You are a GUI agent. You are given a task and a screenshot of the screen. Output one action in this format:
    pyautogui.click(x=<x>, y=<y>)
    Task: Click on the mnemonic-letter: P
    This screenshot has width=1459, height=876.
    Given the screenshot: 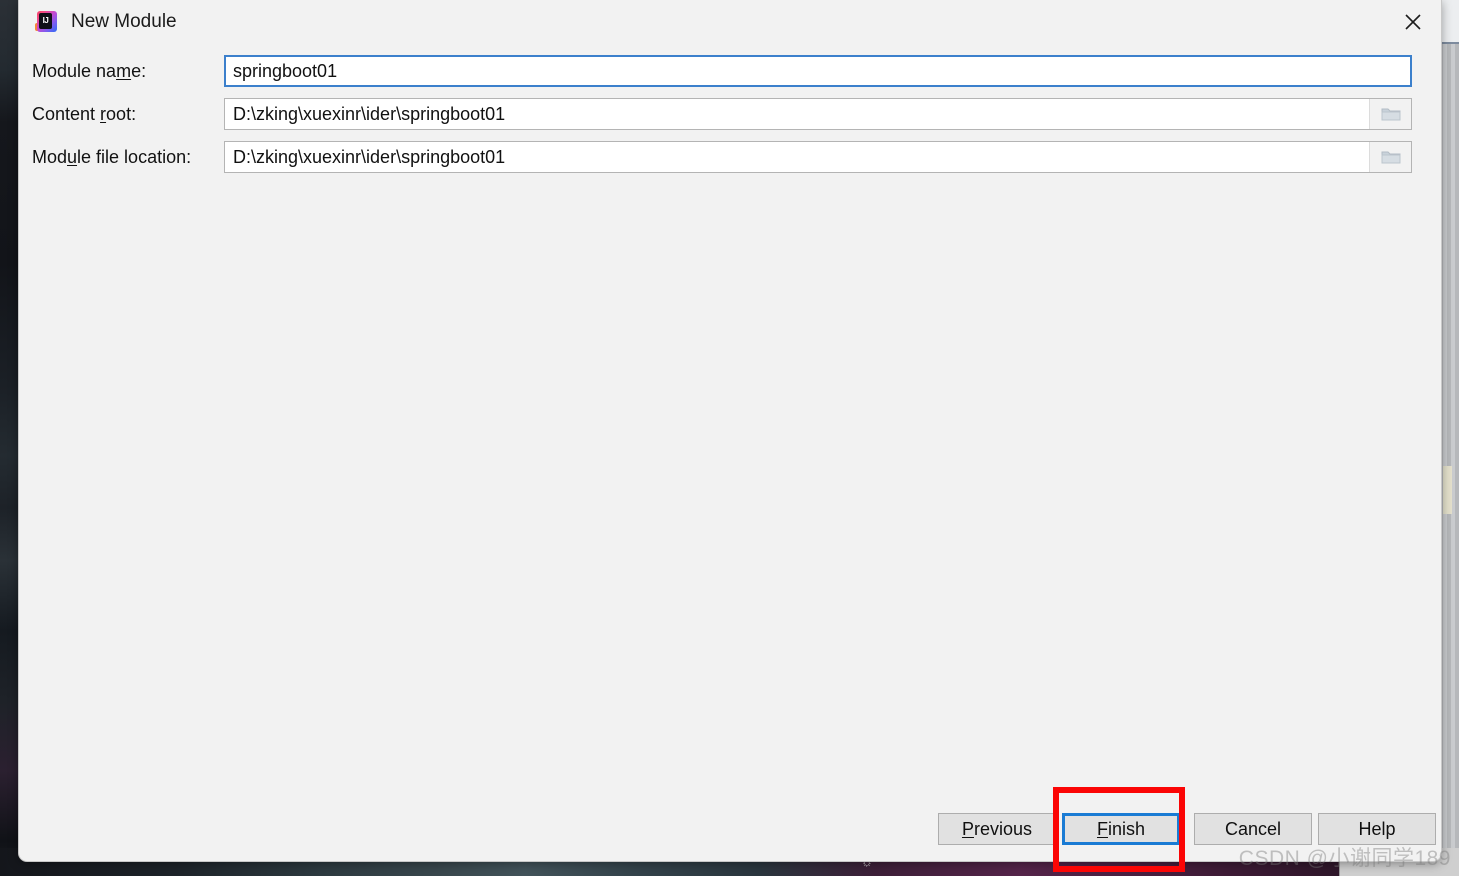 What is the action you would take?
    pyautogui.click(x=967, y=828)
    